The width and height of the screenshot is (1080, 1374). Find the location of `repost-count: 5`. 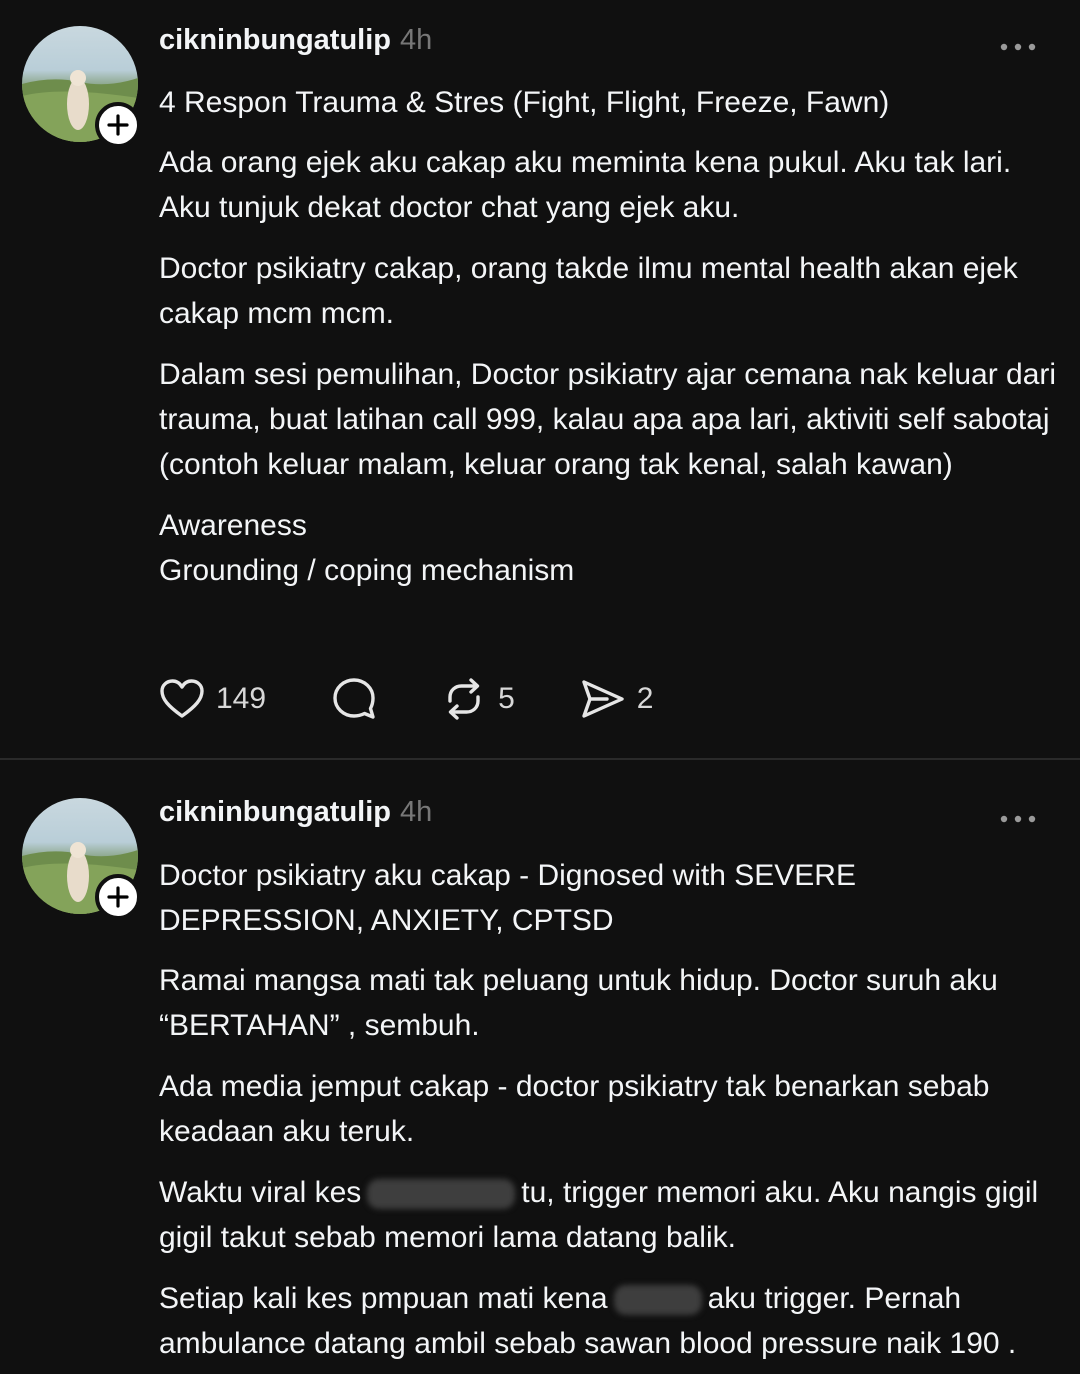

repost-count: 5 is located at coordinates (506, 698).